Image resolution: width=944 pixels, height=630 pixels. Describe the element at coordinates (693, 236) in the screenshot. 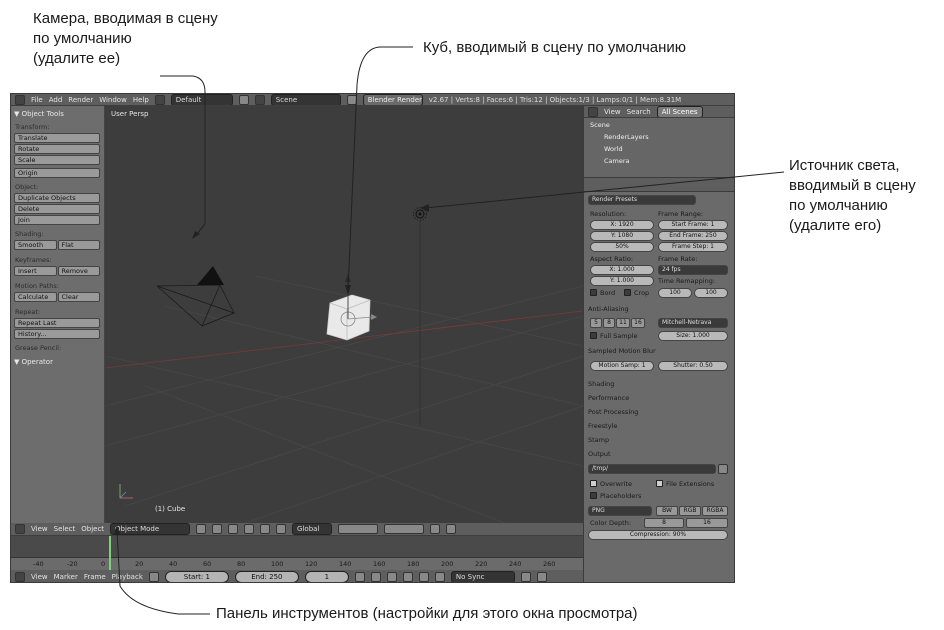

I see `end-frame-prop: End Frame: 250` at that location.